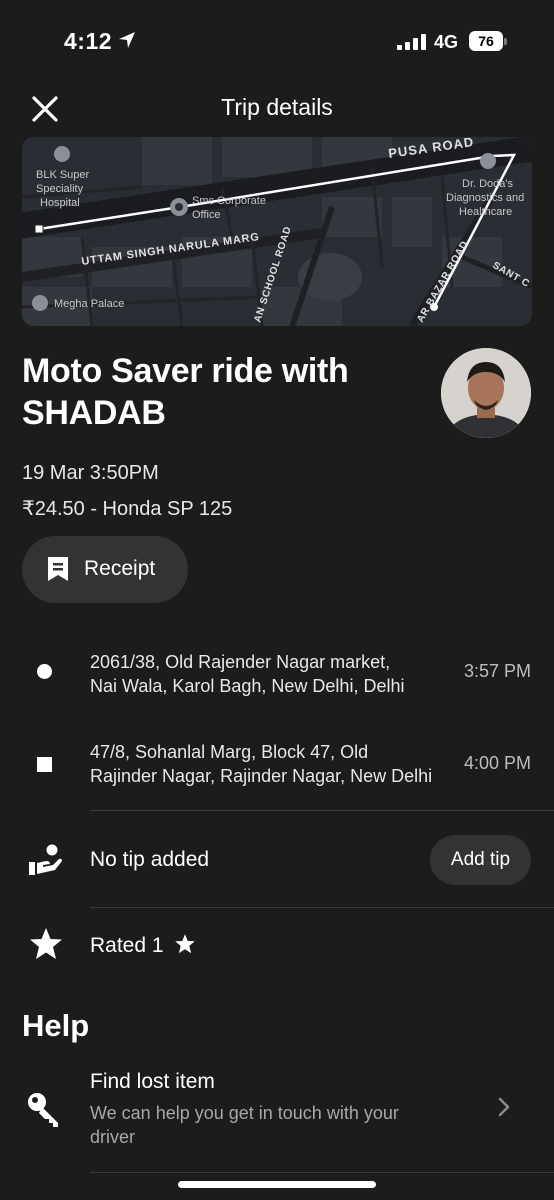 This screenshot has width=554, height=1200. What do you see at coordinates (446, 42) in the screenshot?
I see `network-type: 4G` at bounding box center [446, 42].